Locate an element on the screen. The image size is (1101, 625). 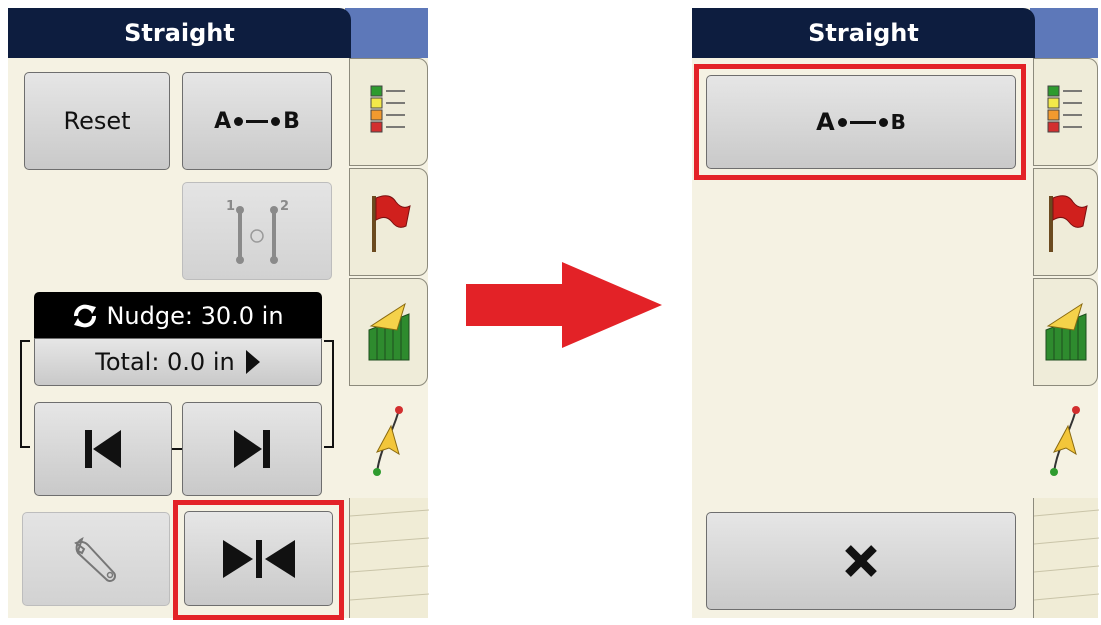
tab-field is located at coordinates (388, 332).